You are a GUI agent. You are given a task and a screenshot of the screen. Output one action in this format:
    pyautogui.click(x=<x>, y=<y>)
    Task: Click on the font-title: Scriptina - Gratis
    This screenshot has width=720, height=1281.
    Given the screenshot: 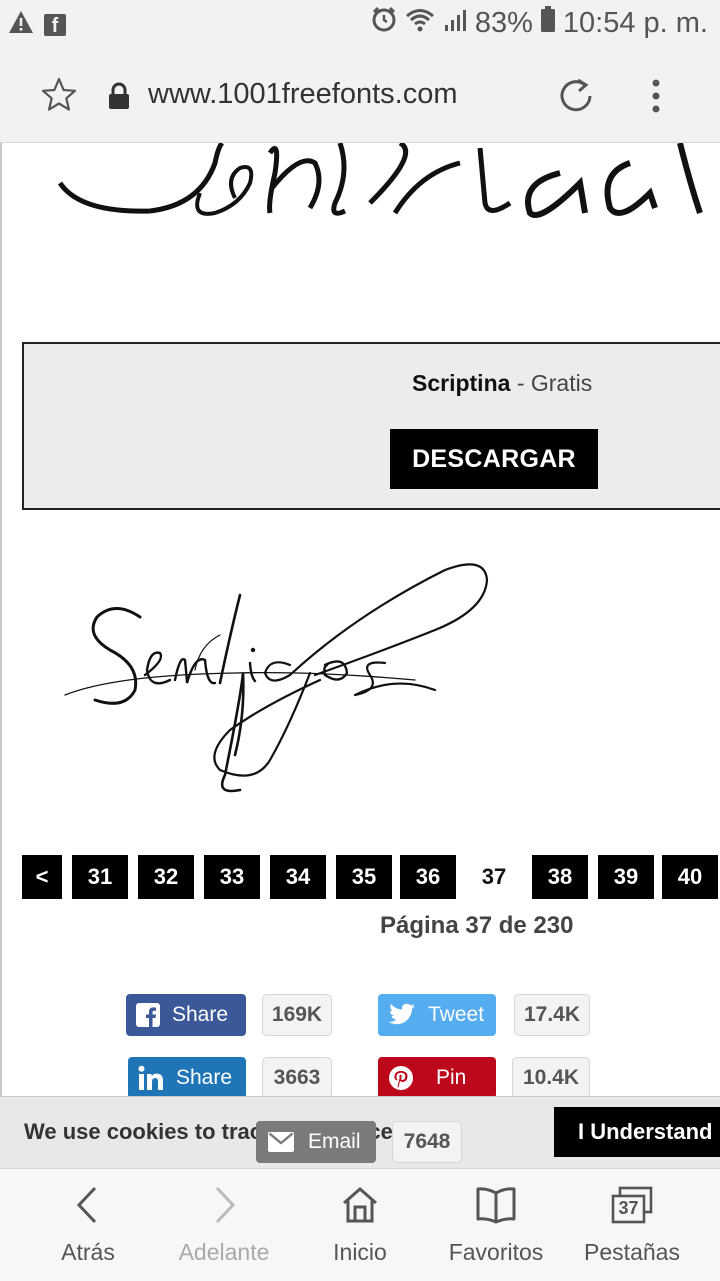 What is the action you would take?
    pyautogui.click(x=502, y=383)
    